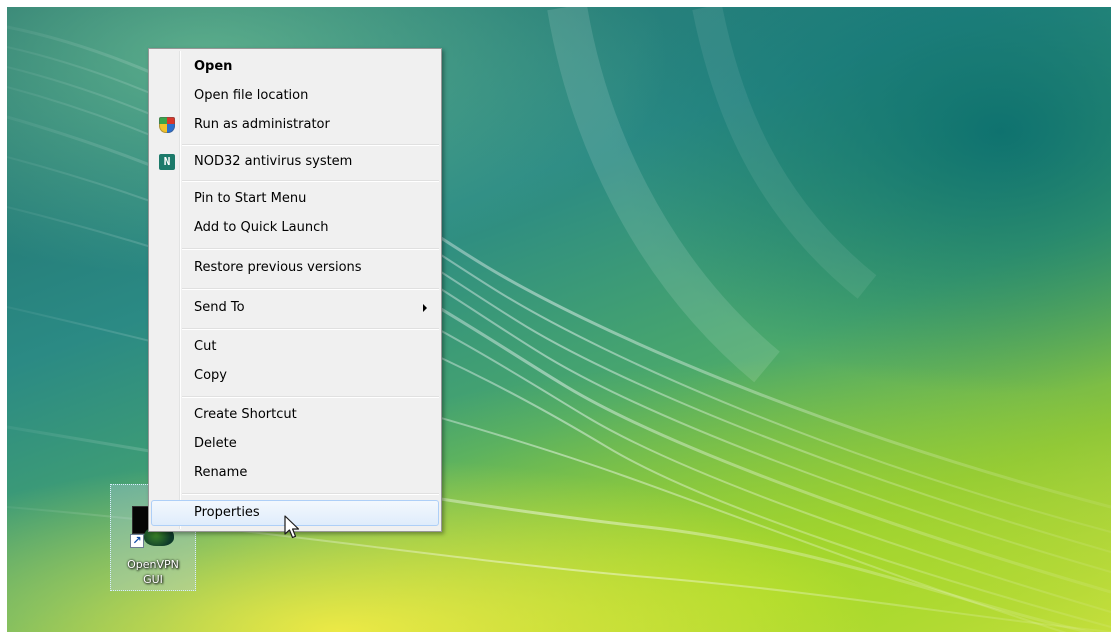  Describe the element at coordinates (295, 347) in the screenshot. I see `menu-item-cut: Cut` at that location.